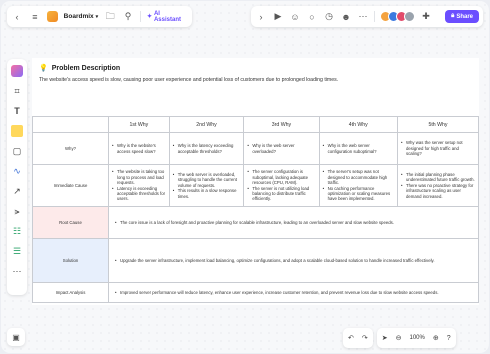 The image size is (490, 354). Describe the element at coordinates (365, 338) in the screenshot. I see `redo-icon: ↷` at that location.